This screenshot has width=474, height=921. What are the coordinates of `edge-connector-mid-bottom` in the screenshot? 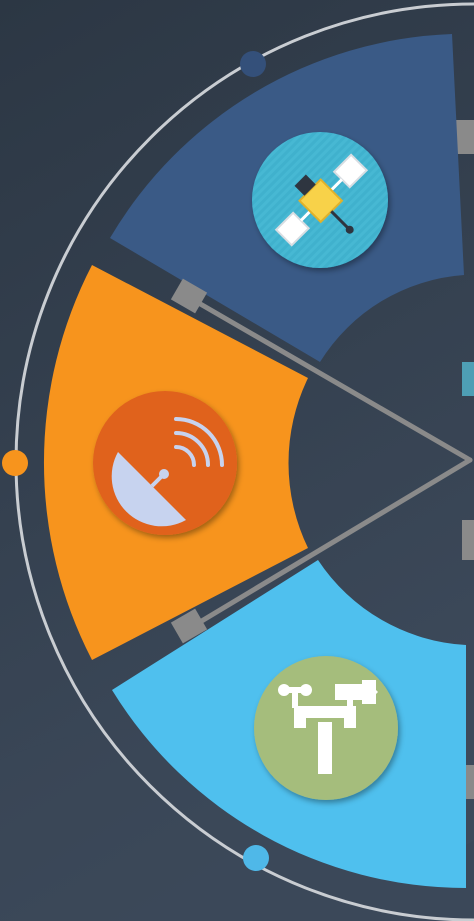 It's located at (468, 540).